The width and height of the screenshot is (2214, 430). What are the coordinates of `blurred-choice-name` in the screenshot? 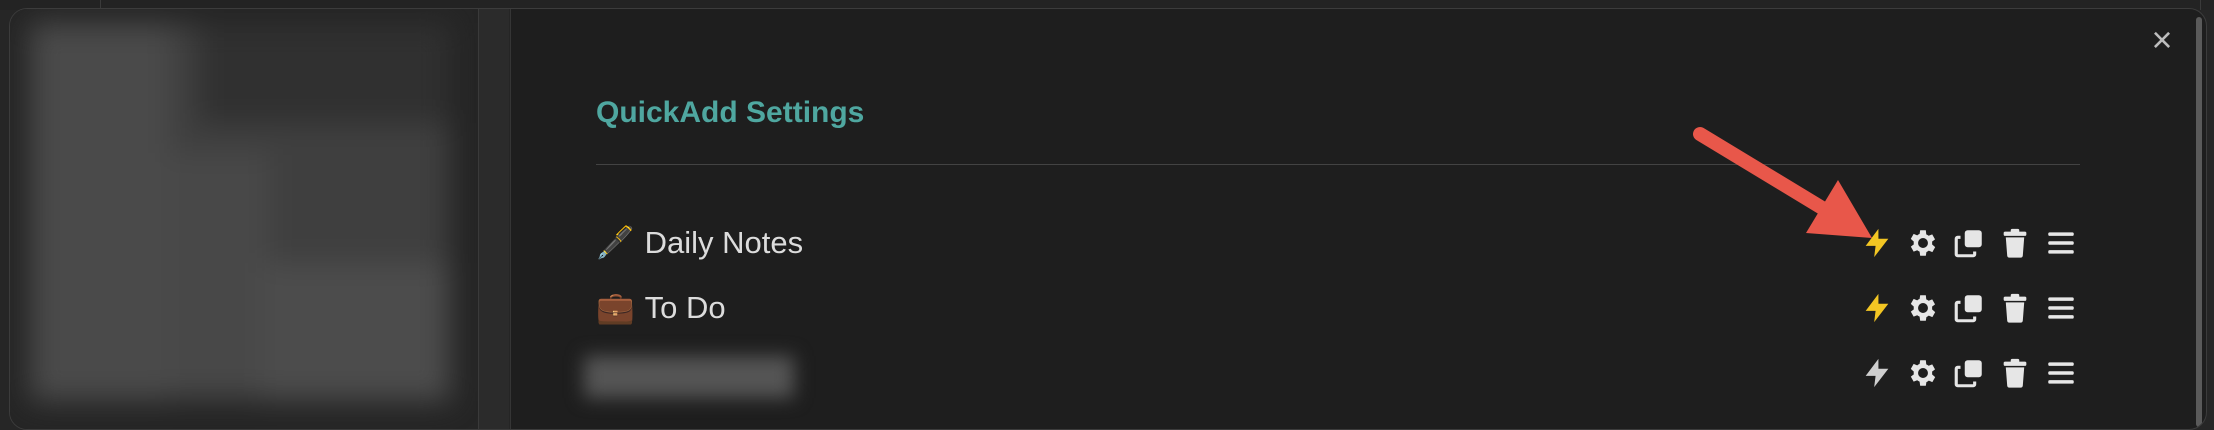 It's located at (689, 377).